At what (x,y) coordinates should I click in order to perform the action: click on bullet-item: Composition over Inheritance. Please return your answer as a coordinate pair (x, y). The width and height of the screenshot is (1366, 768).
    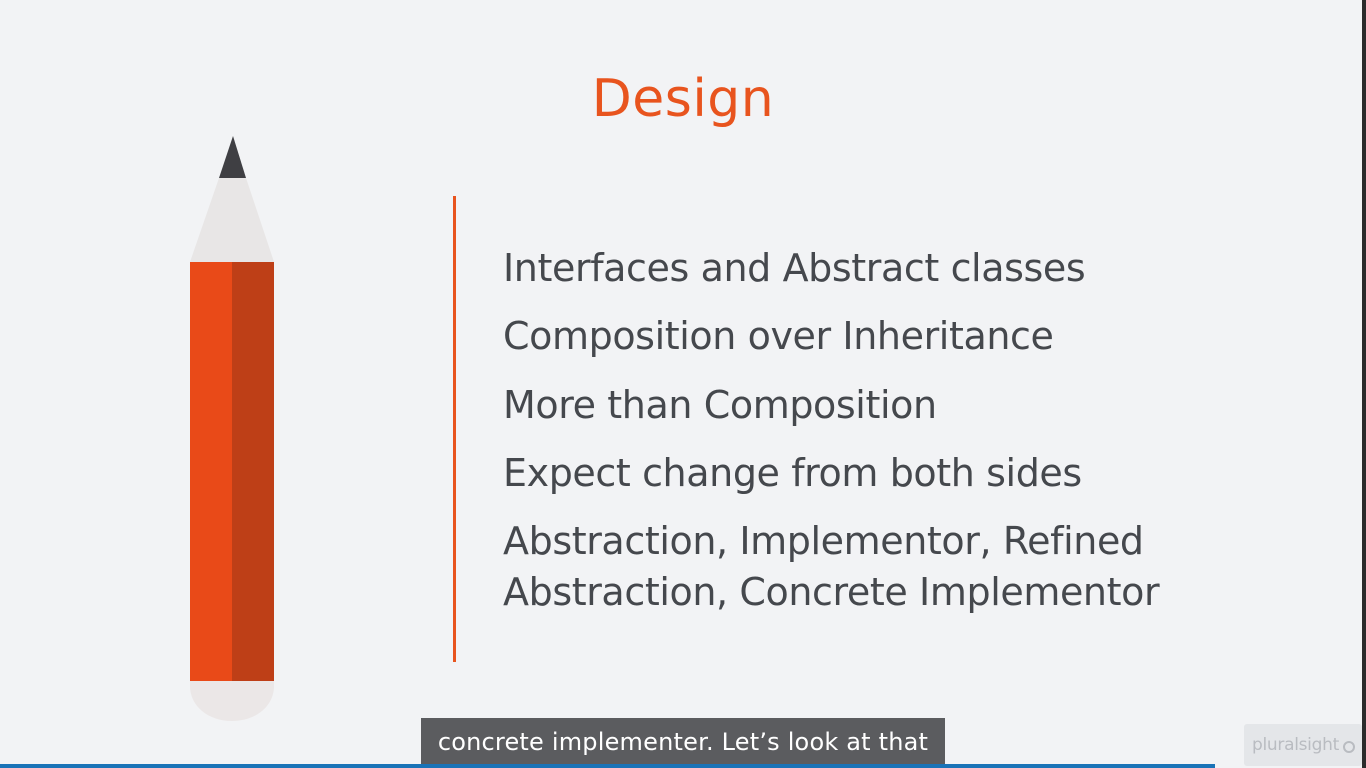
    Looking at the image, I should click on (778, 336).